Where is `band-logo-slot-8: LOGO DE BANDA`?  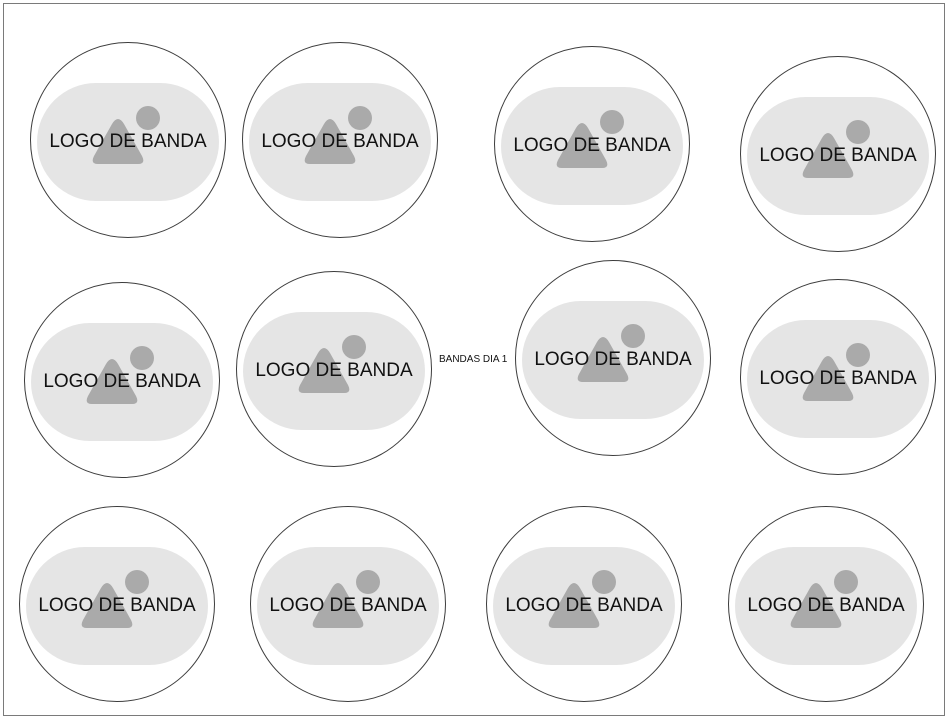 band-logo-slot-8: LOGO DE BANDA is located at coordinates (838, 377).